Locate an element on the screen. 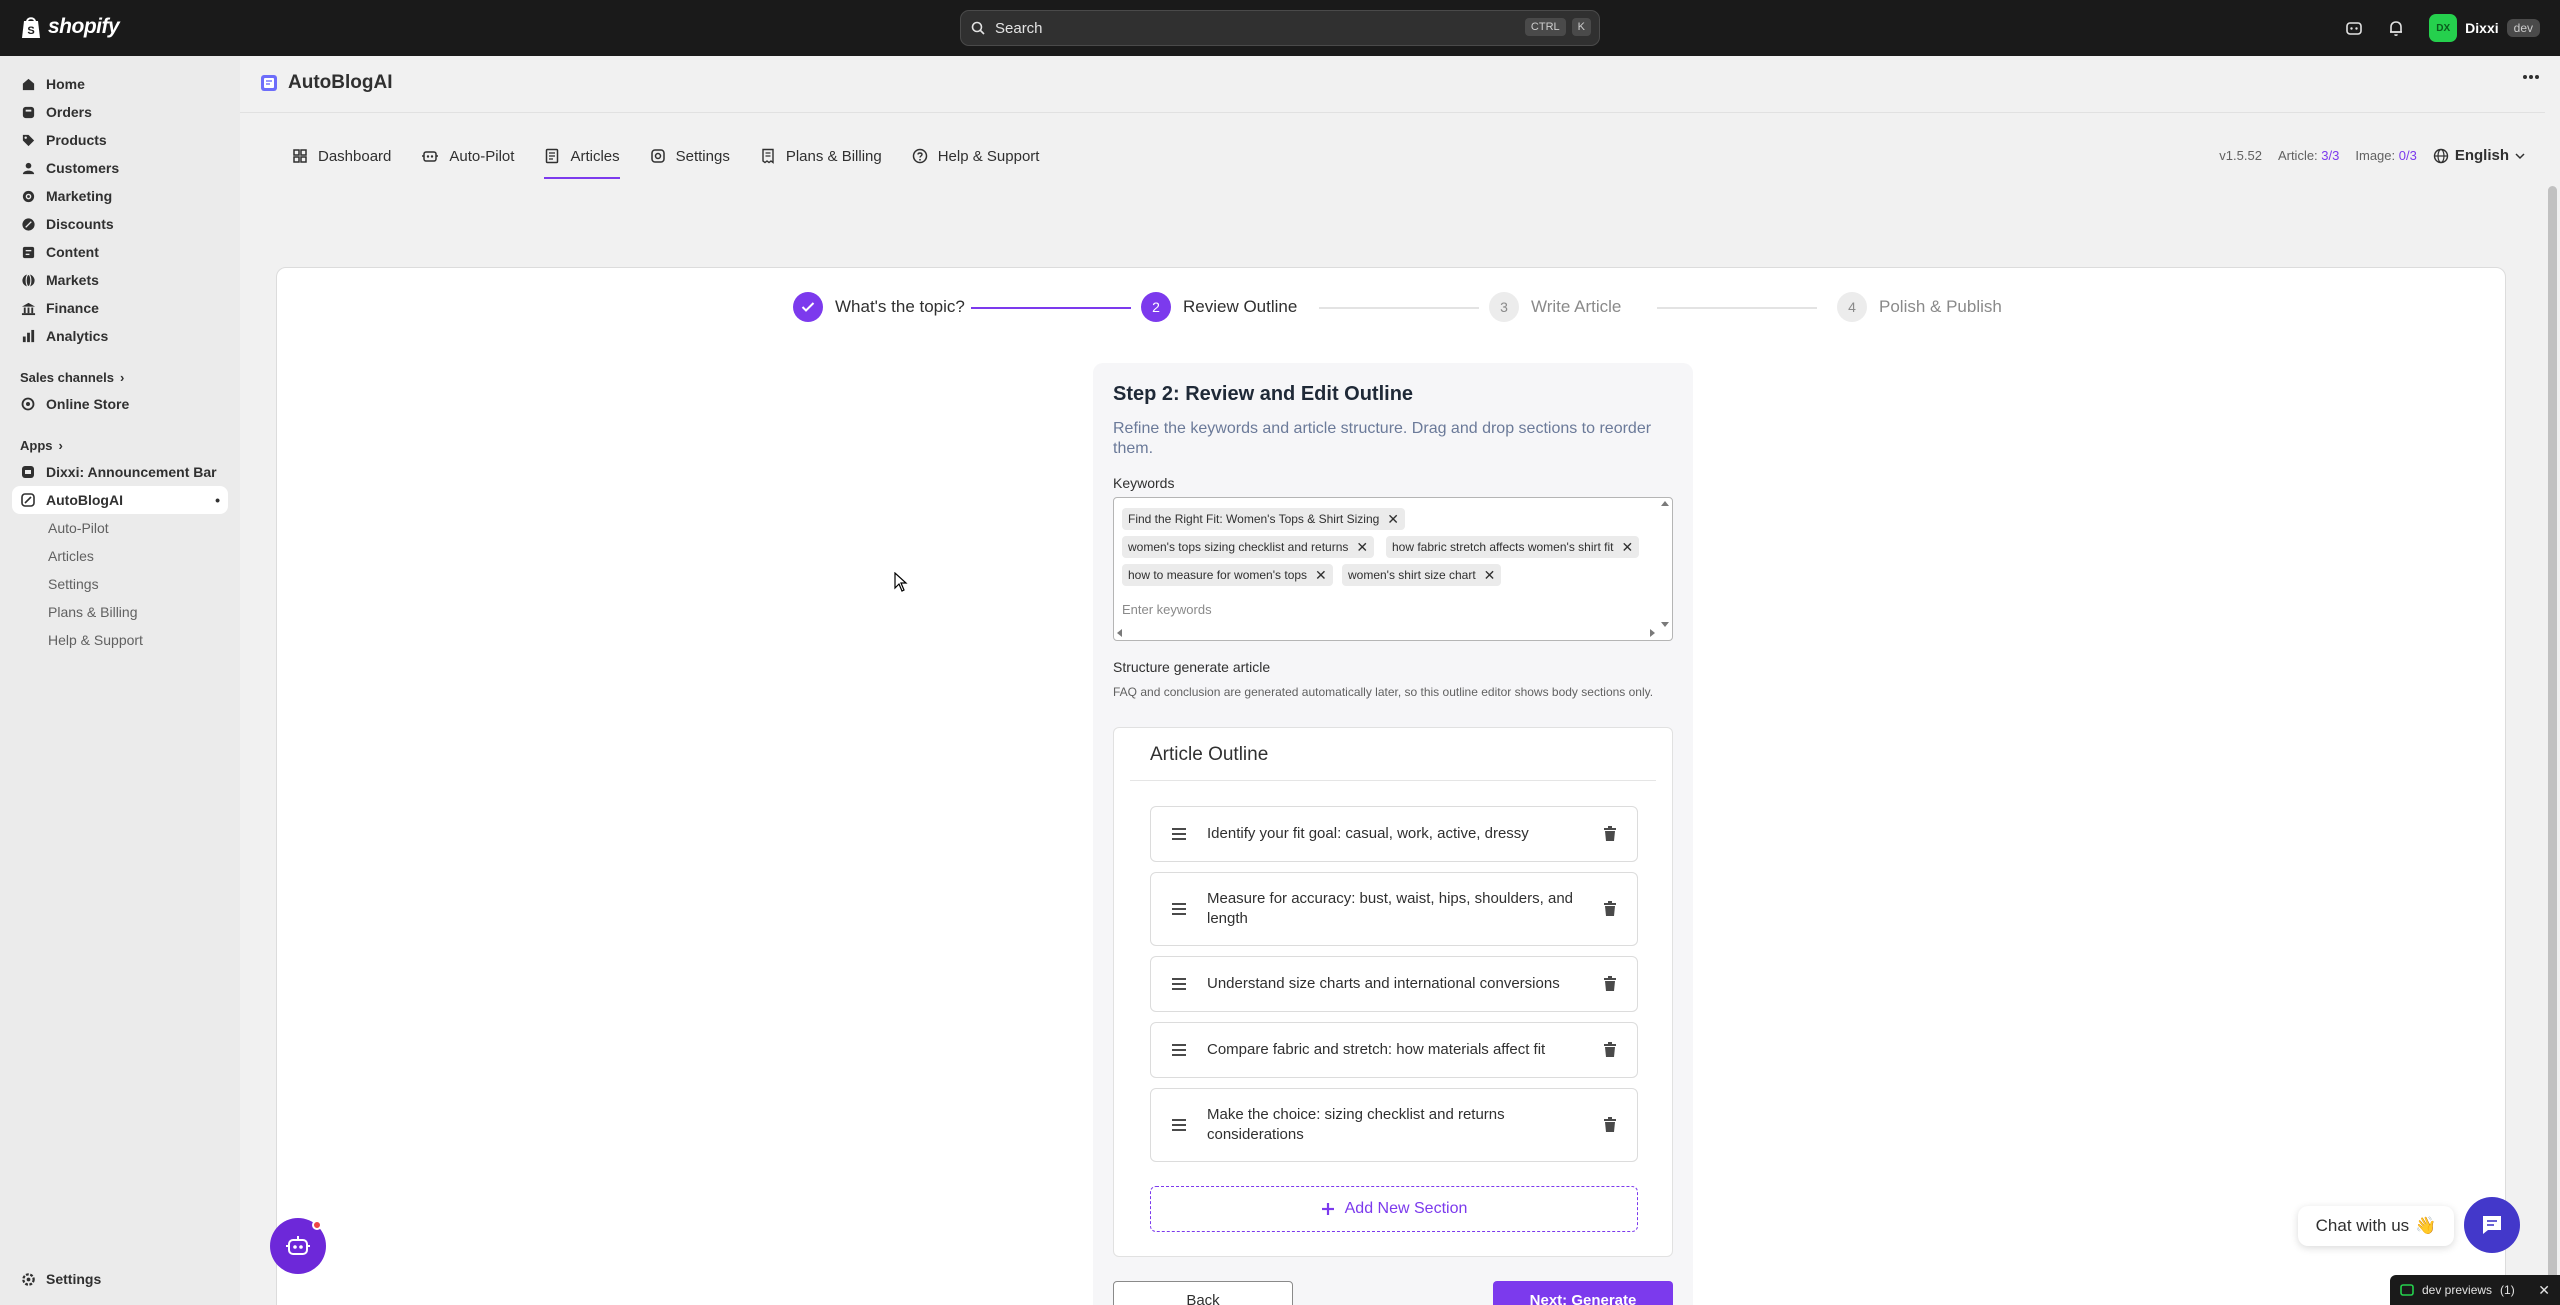 This screenshot has width=2560, height=1305. sidebar-subitem-settings: Settings is located at coordinates (120, 584).